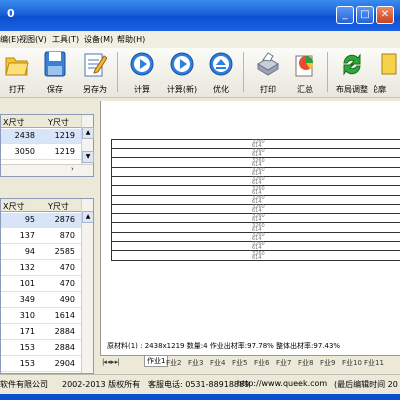  What do you see at coordinates (64, 251) in the screenshot?
I see `cell-y: 2585` at bounding box center [64, 251].